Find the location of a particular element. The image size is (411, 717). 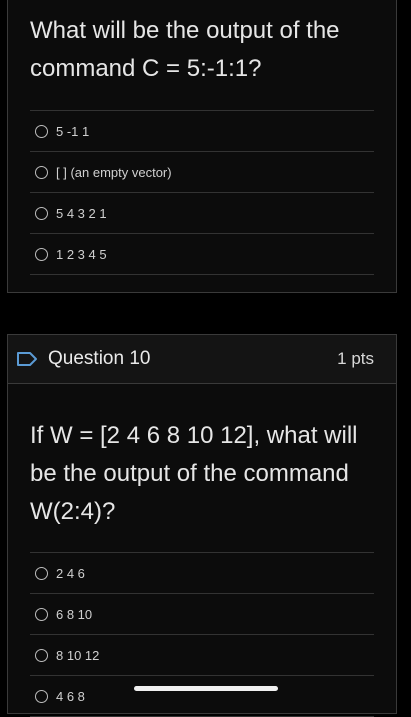

question-title: Question 10 is located at coordinates (99, 358).